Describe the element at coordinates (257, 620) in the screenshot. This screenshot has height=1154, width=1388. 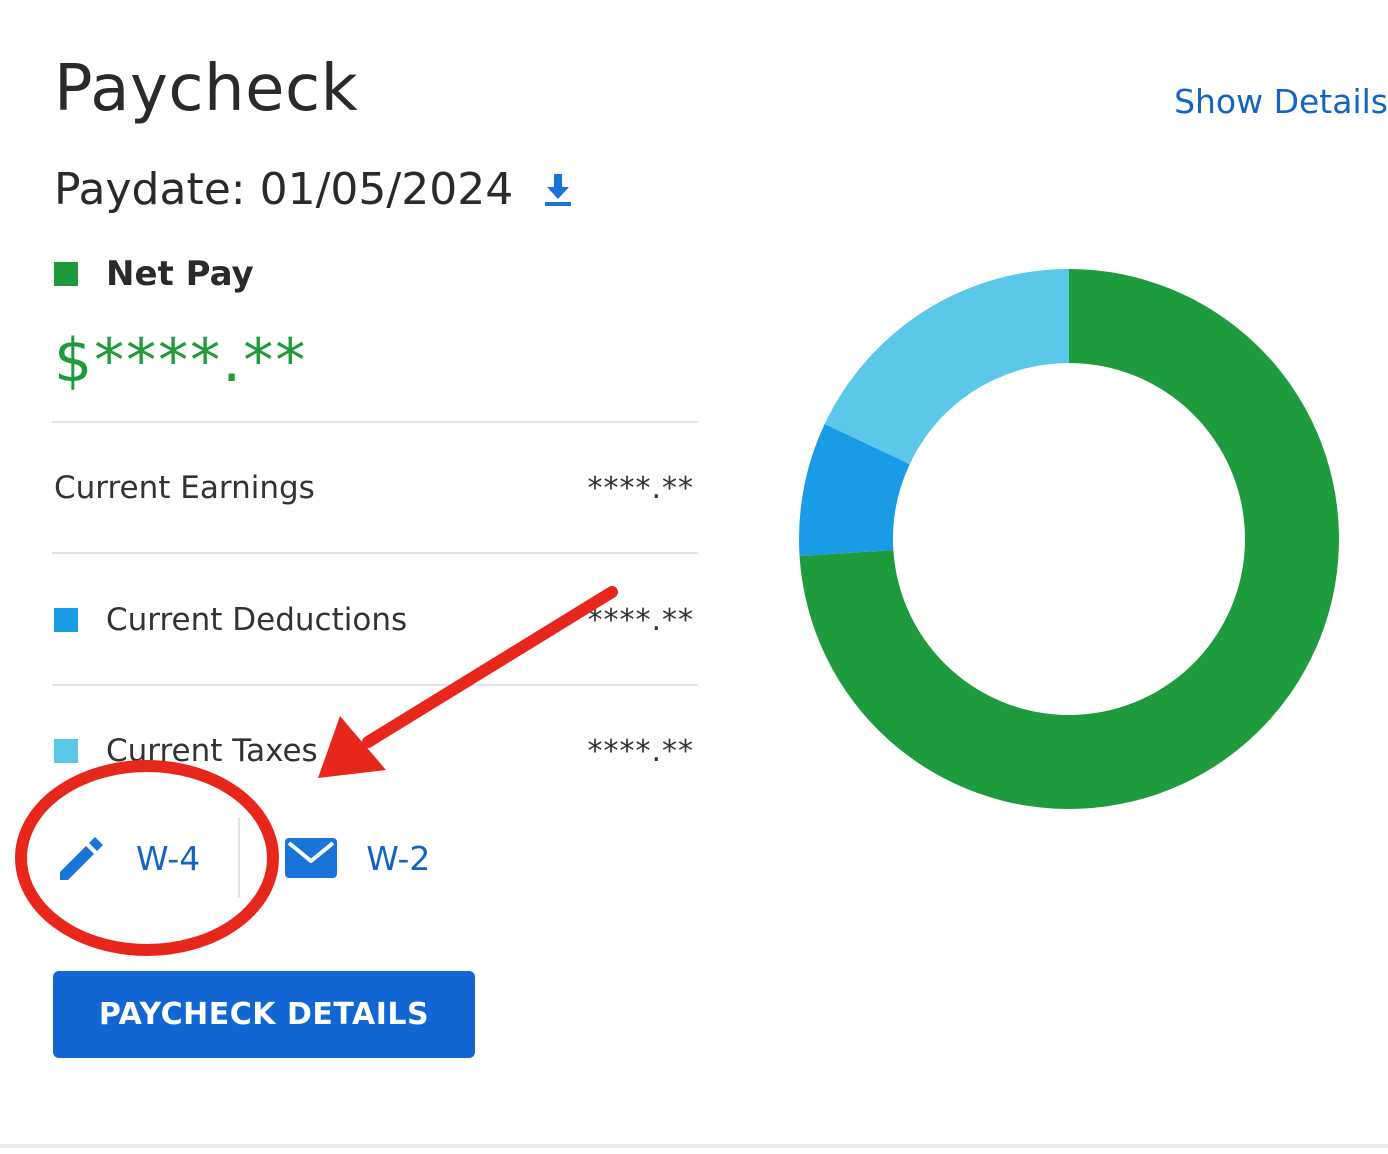
I see `deductions-label: Current Deductions` at that location.